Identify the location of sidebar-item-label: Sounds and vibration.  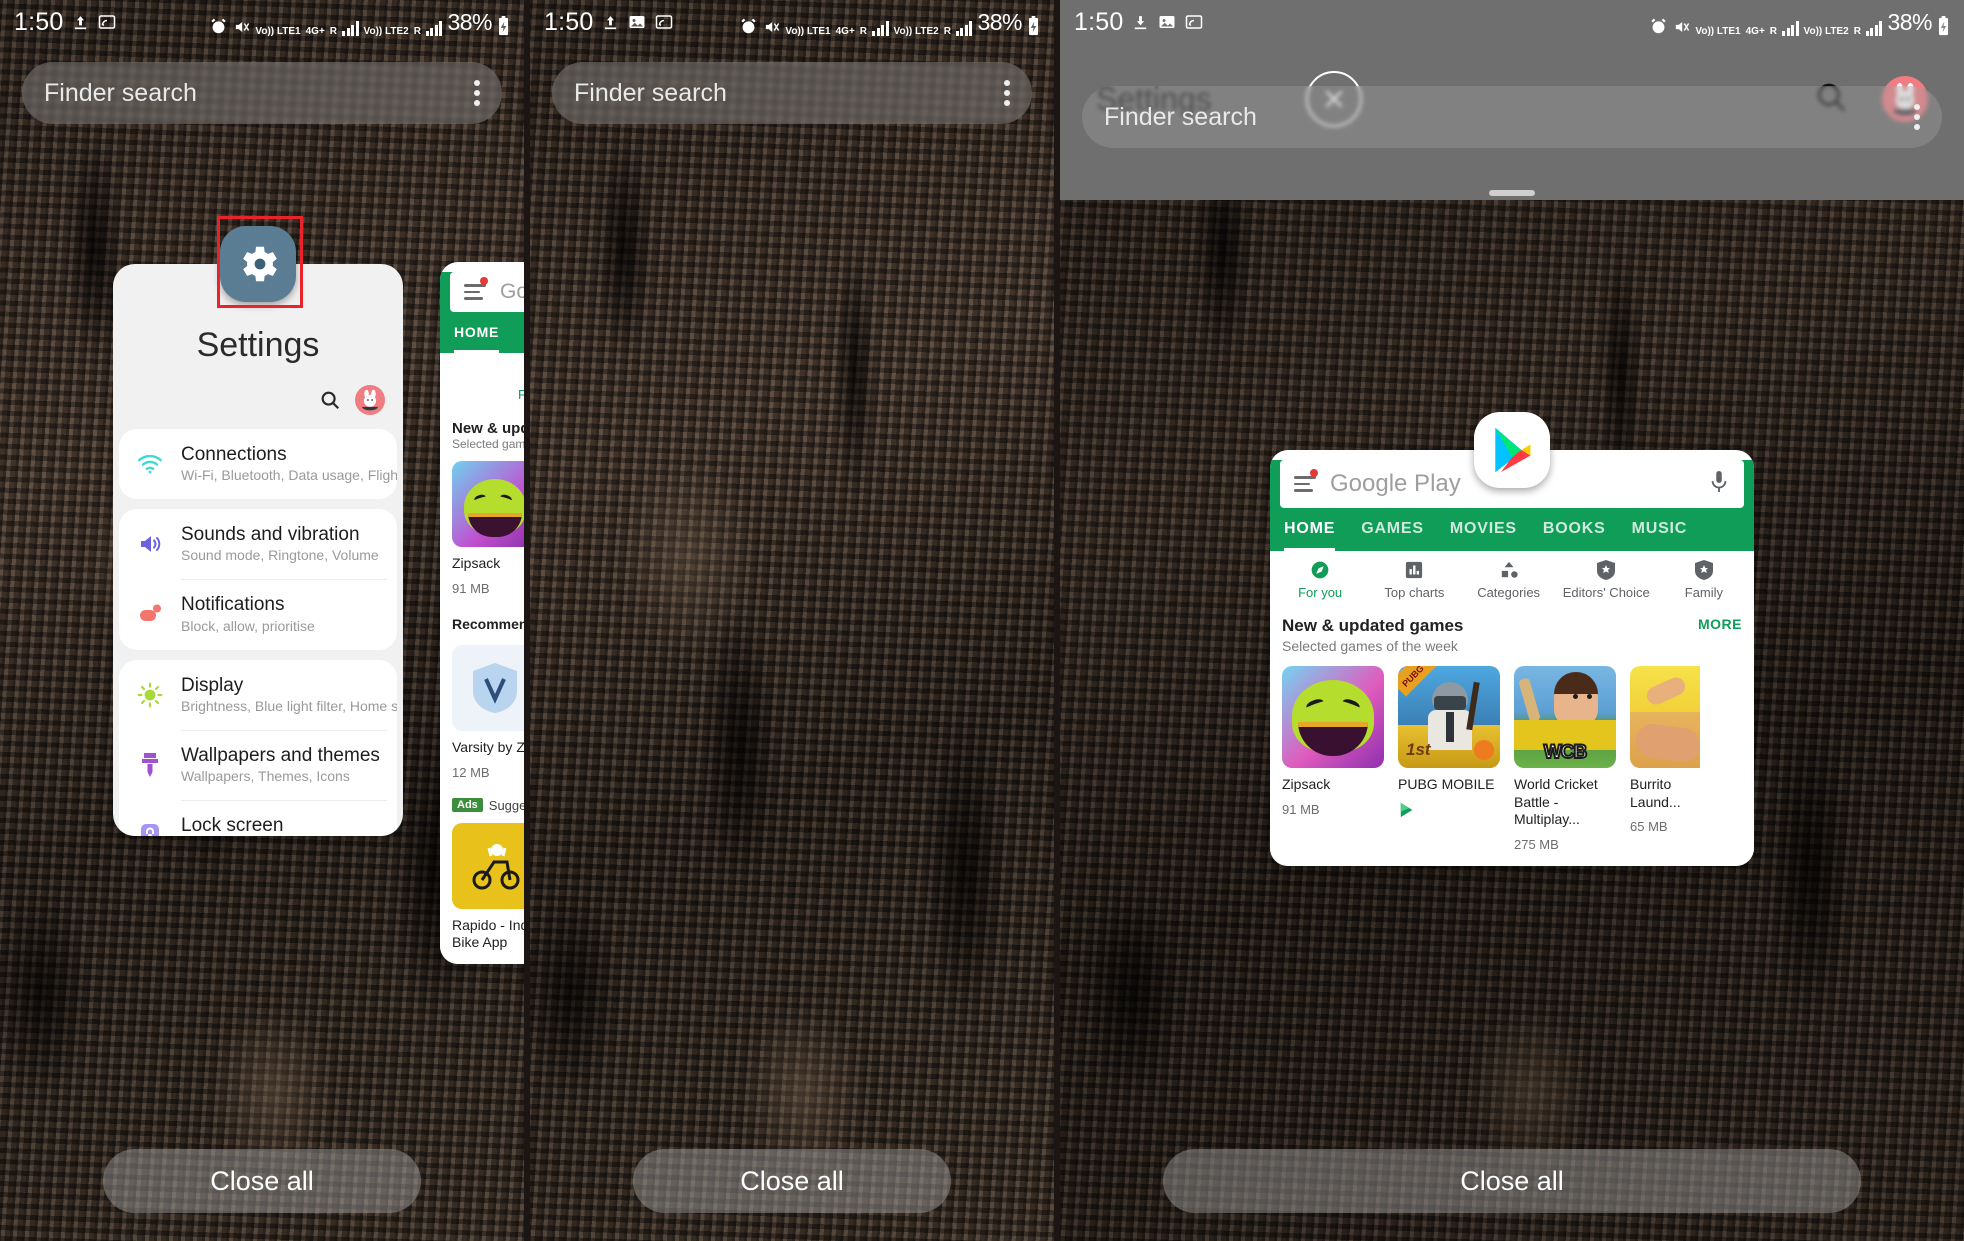
(270, 535).